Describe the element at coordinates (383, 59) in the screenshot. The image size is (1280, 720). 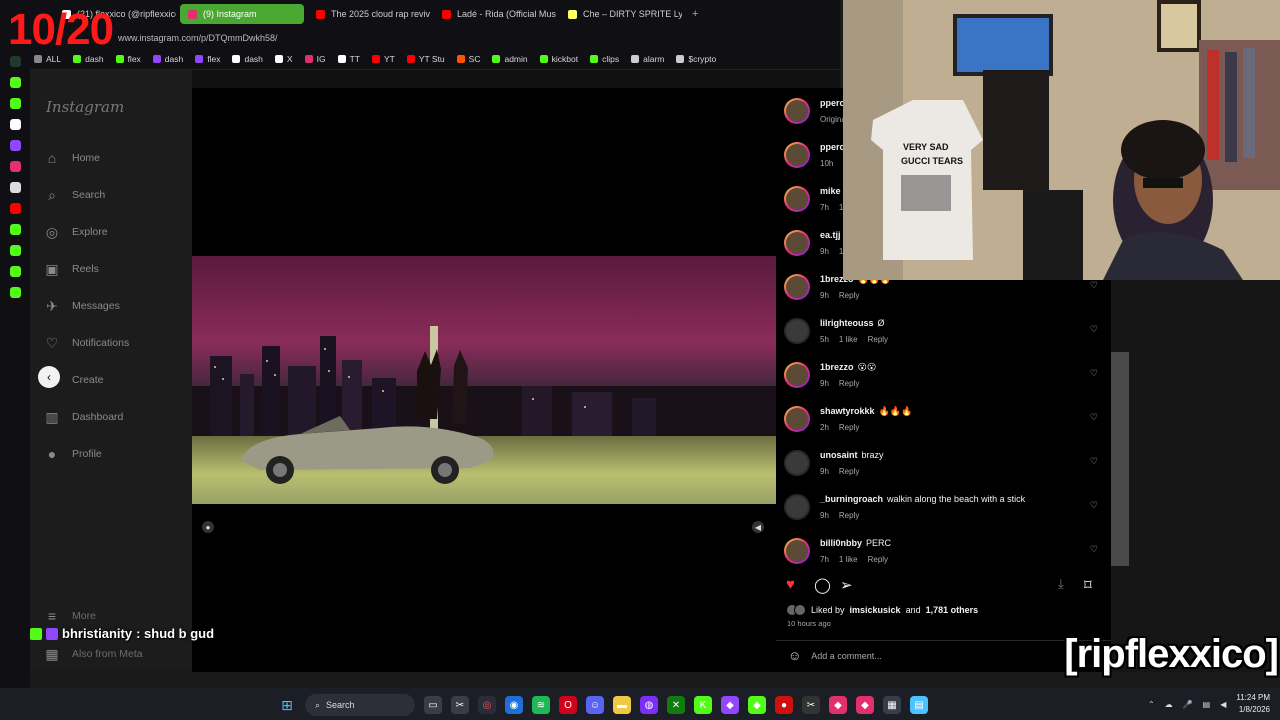
I see `bookmark: YT` at that location.